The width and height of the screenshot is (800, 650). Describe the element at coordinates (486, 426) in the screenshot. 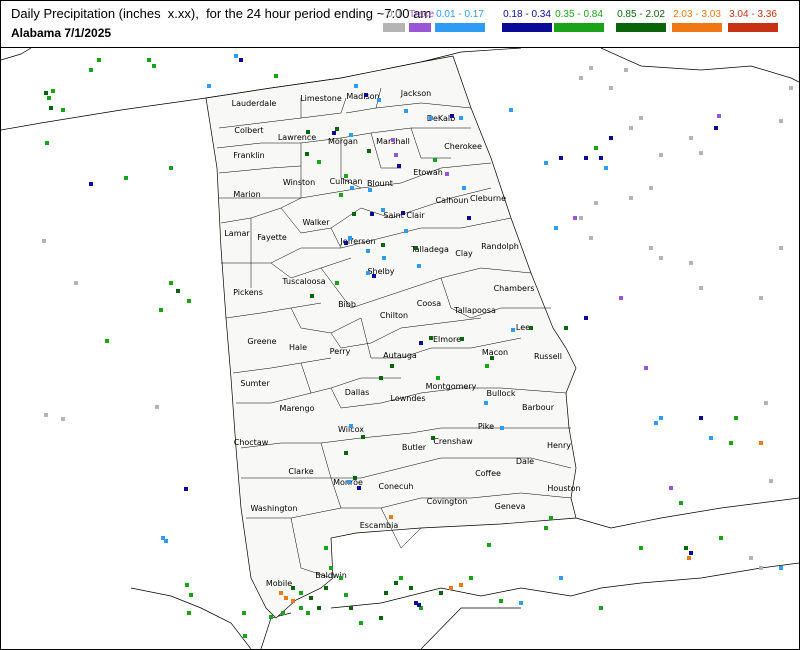

I see `county-label: Pike` at that location.